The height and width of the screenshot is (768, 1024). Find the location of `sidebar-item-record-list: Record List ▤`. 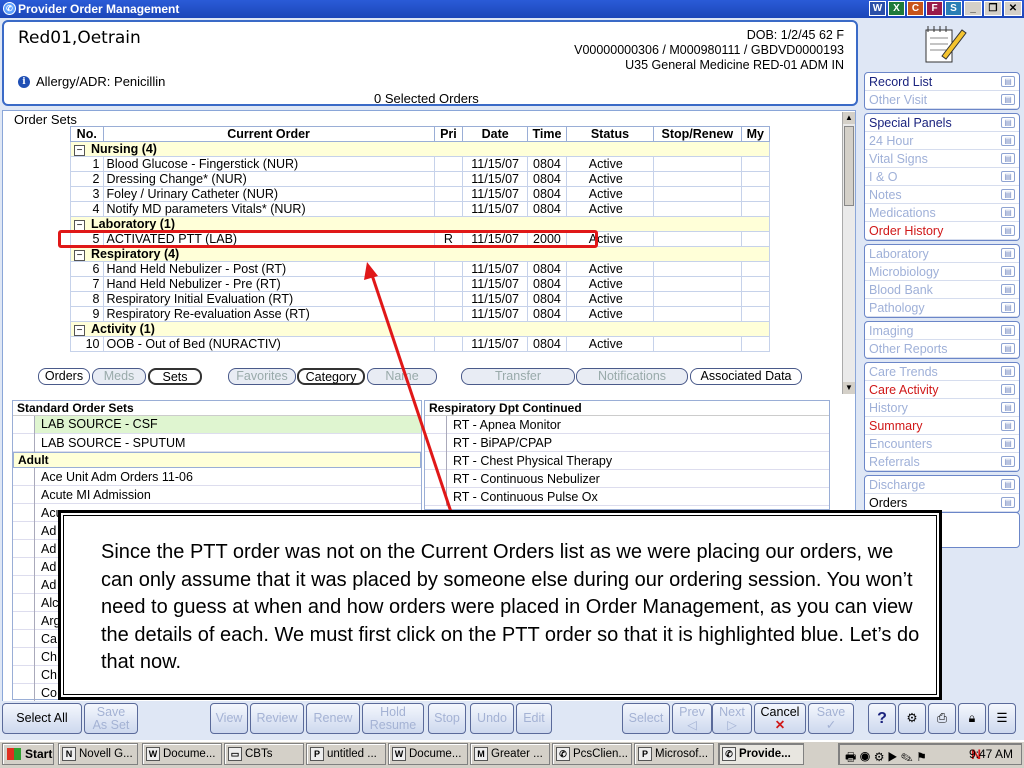

sidebar-item-record-list: Record List ▤ is located at coordinates (942, 82).